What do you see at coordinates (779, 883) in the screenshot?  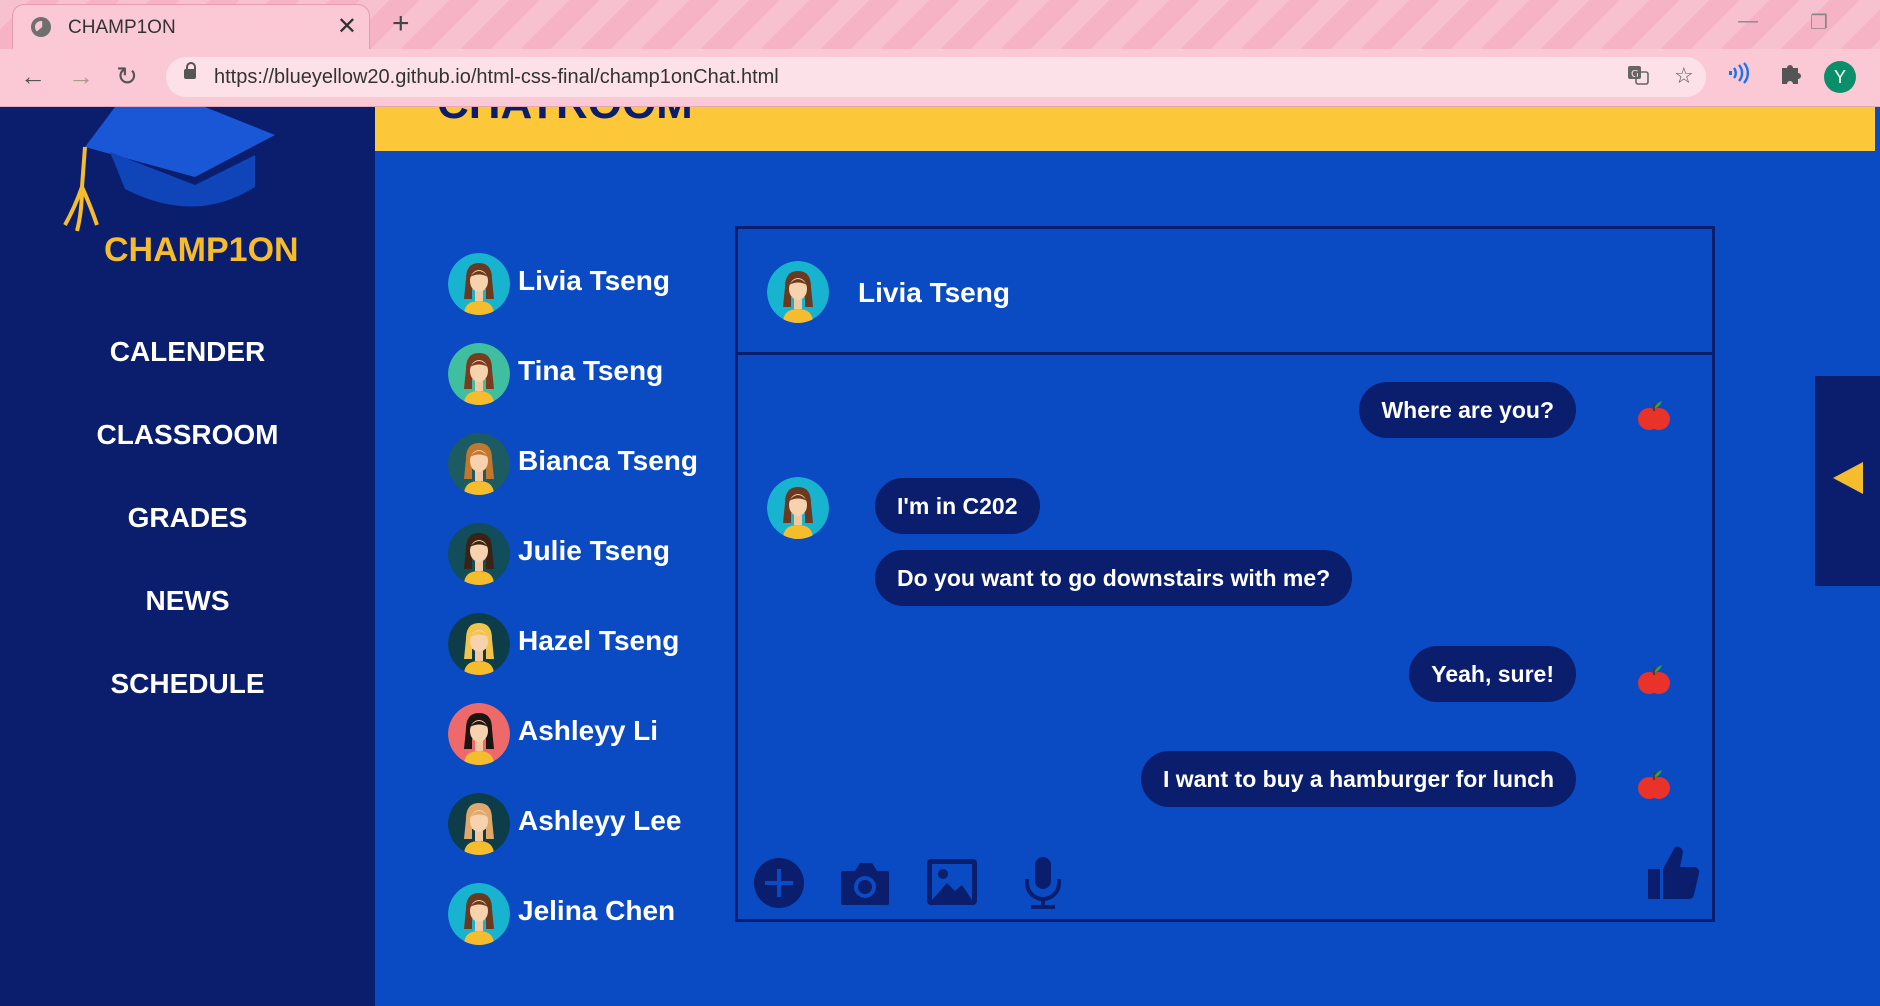 I see `plus-circle-icon` at bounding box center [779, 883].